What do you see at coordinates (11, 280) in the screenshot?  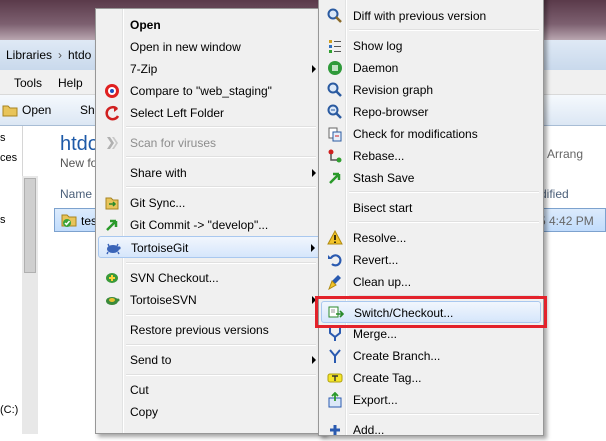 I see `navigation-pane: s ces s (C:)` at bounding box center [11, 280].